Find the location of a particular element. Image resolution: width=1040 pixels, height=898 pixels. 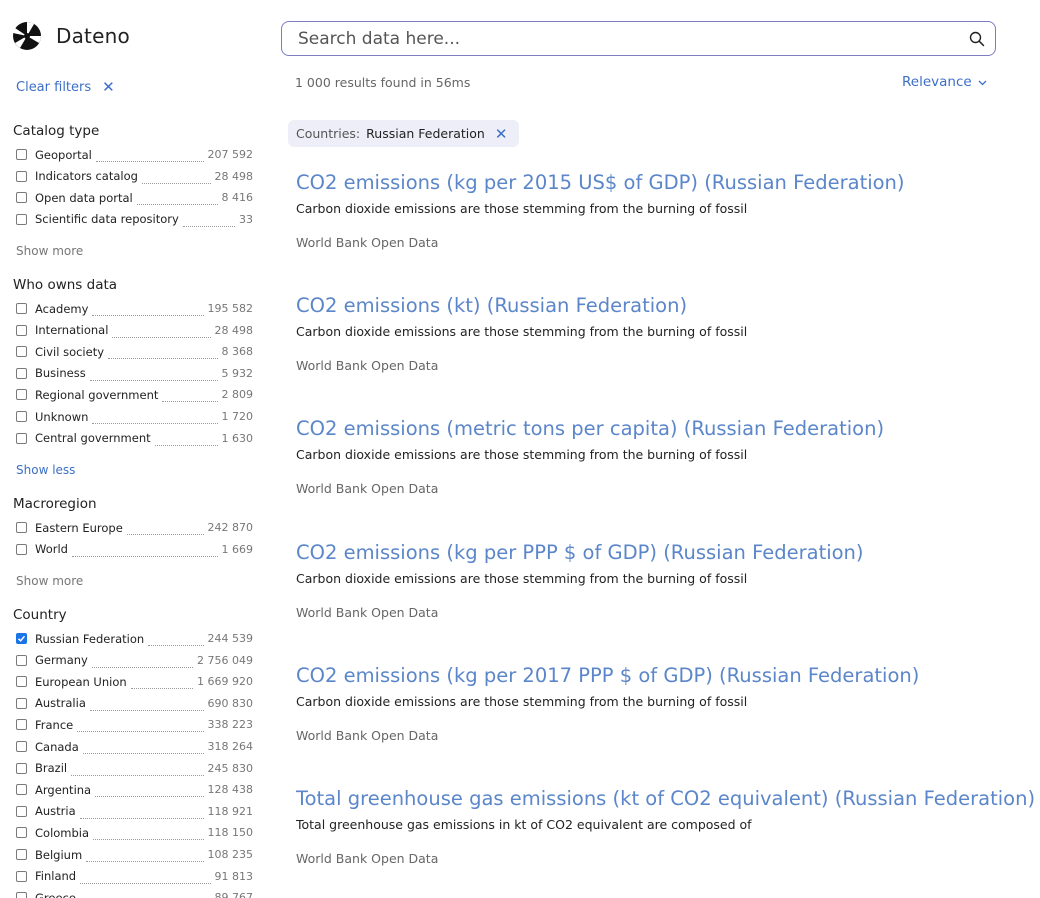

result-title-link: CO2 emissions (kt) (Russian Federation) is located at coordinates (646, 305).